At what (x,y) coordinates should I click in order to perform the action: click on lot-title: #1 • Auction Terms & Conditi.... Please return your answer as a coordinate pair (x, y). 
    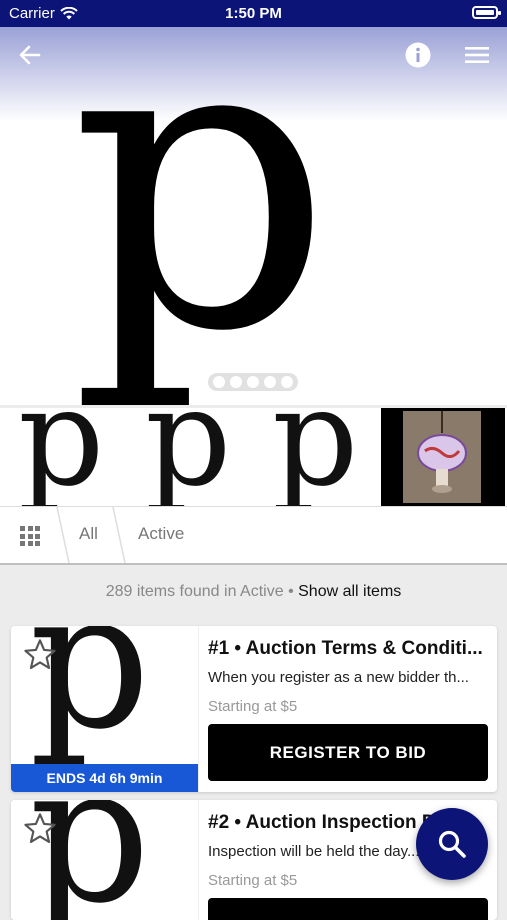
    Looking at the image, I should click on (349, 649).